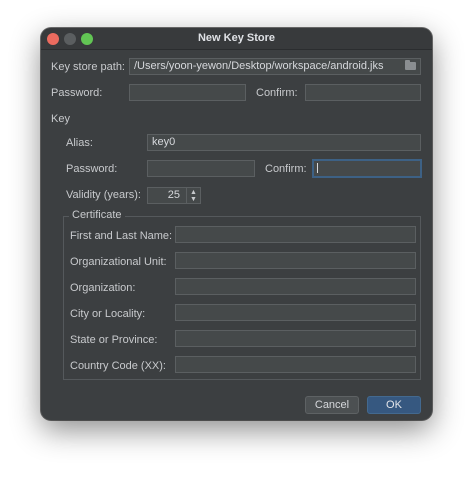  Describe the element at coordinates (286, 169) in the screenshot. I see `key-confirm-label: Confirm:` at that location.